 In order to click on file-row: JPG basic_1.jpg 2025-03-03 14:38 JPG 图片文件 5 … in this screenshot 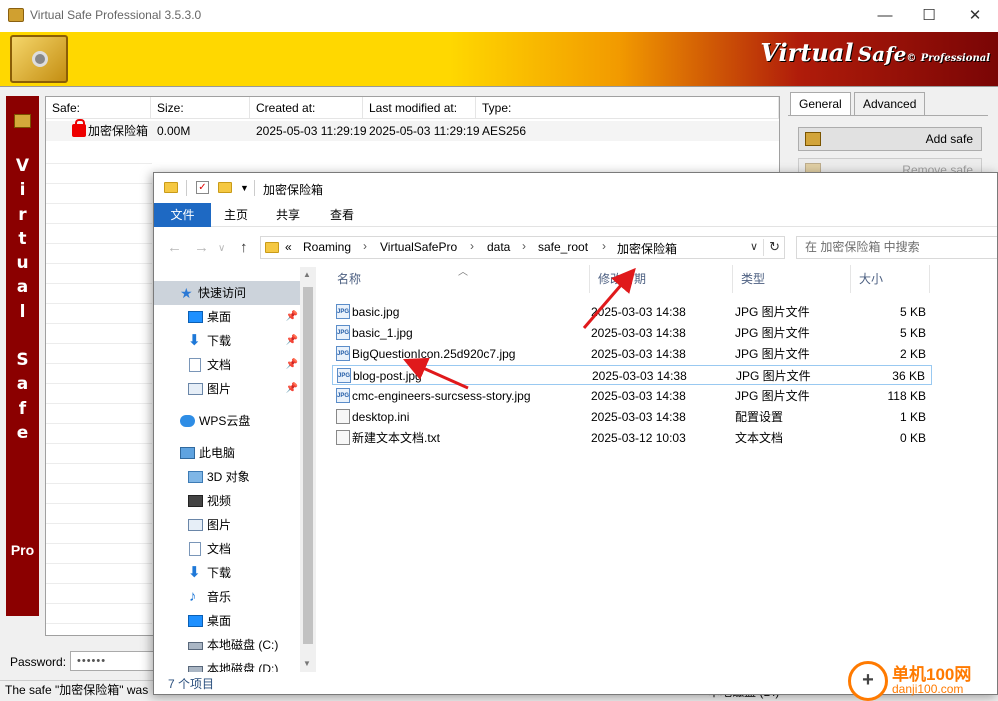, I will do `click(632, 333)`.